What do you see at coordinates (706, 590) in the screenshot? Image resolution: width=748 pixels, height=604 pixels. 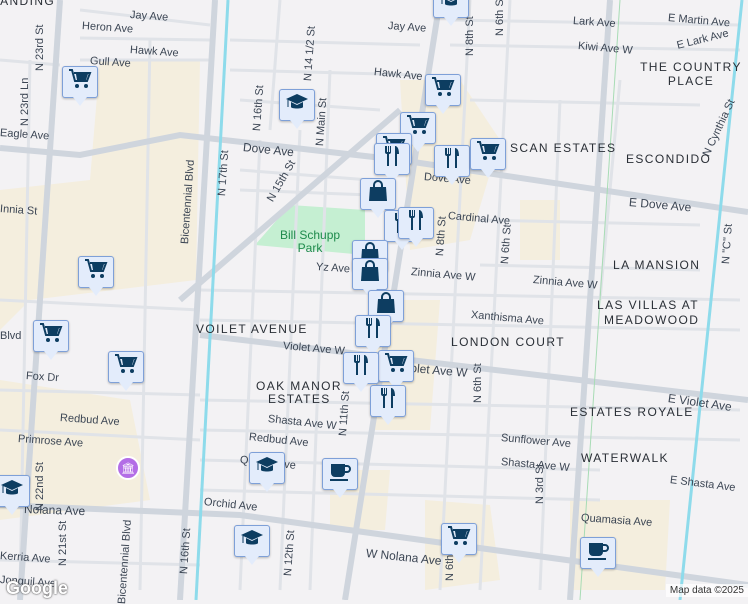 I see `map-attribution: Map data ©2025` at bounding box center [706, 590].